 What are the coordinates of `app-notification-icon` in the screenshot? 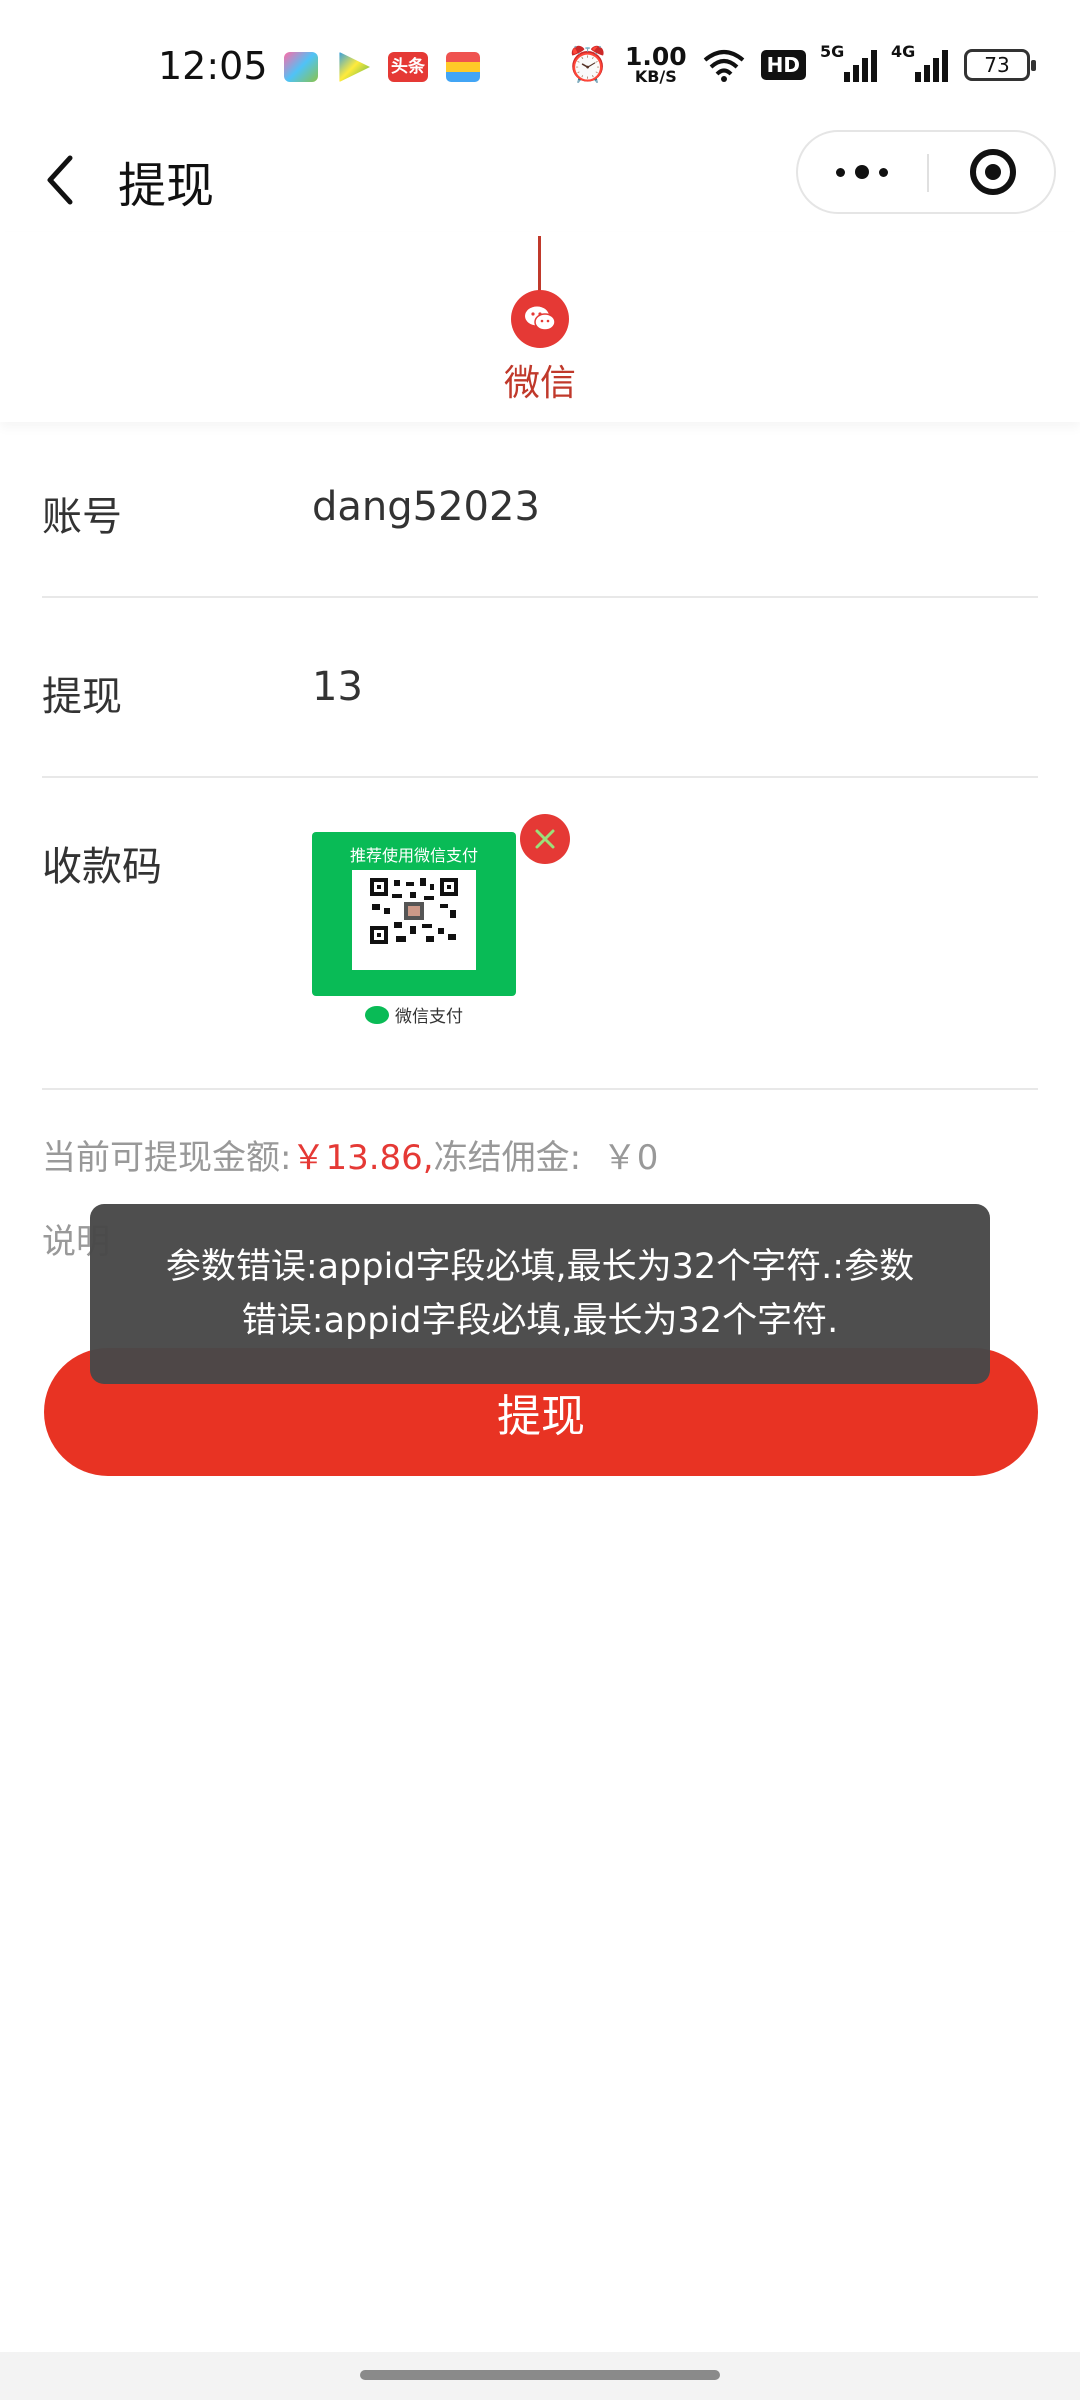 It's located at (301, 67).